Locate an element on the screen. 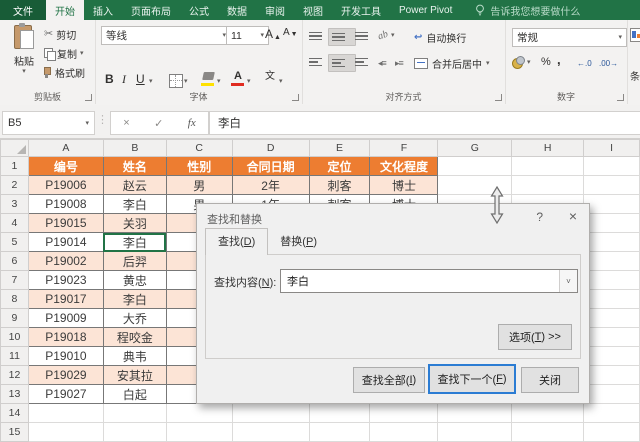 The image size is (640, 442). cell-A11: P19010 is located at coordinates (65, 356).